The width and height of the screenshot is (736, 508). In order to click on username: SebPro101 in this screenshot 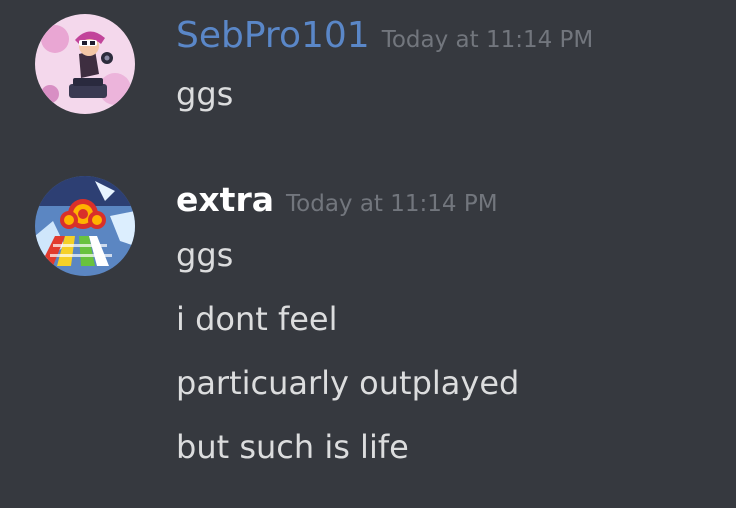, I will do `click(273, 35)`.